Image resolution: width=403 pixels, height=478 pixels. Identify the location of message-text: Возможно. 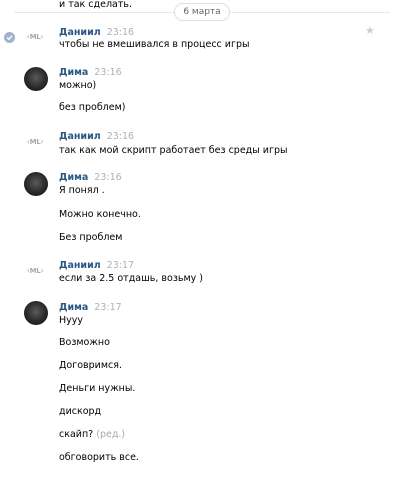
(84, 342).